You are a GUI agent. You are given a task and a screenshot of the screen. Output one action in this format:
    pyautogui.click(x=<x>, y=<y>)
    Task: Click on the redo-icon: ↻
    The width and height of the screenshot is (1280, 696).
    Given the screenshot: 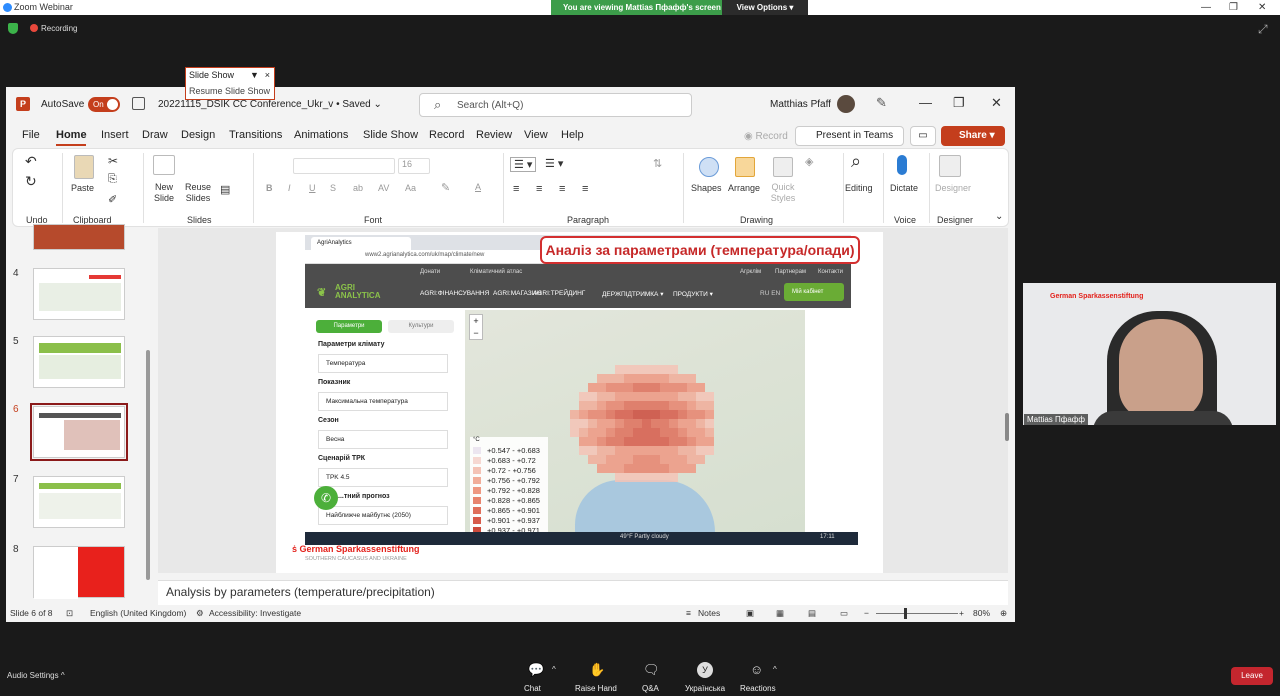 What is the action you would take?
    pyautogui.click(x=31, y=181)
    